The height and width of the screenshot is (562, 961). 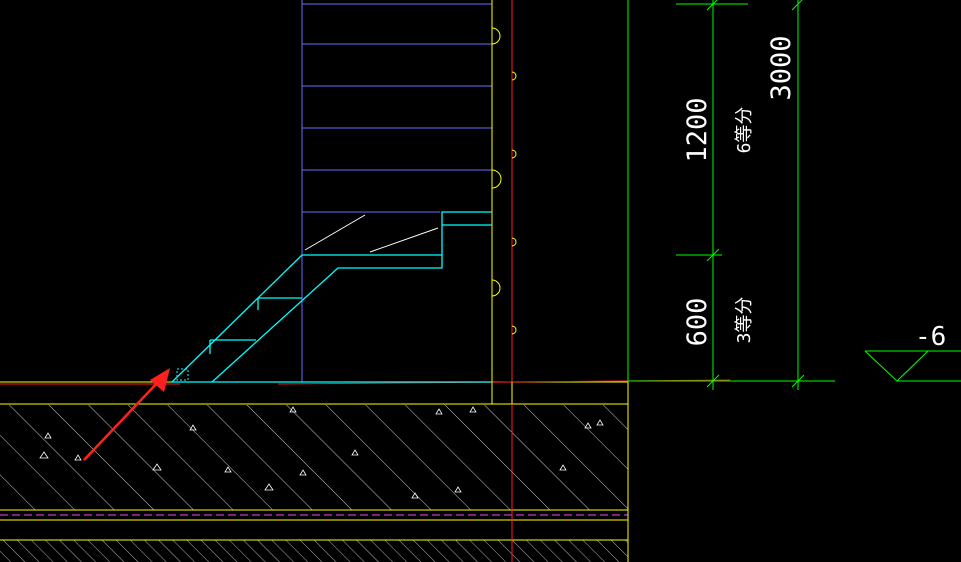 What do you see at coordinates (371, 233) in the screenshot?
I see `cut-section-marks` at bounding box center [371, 233].